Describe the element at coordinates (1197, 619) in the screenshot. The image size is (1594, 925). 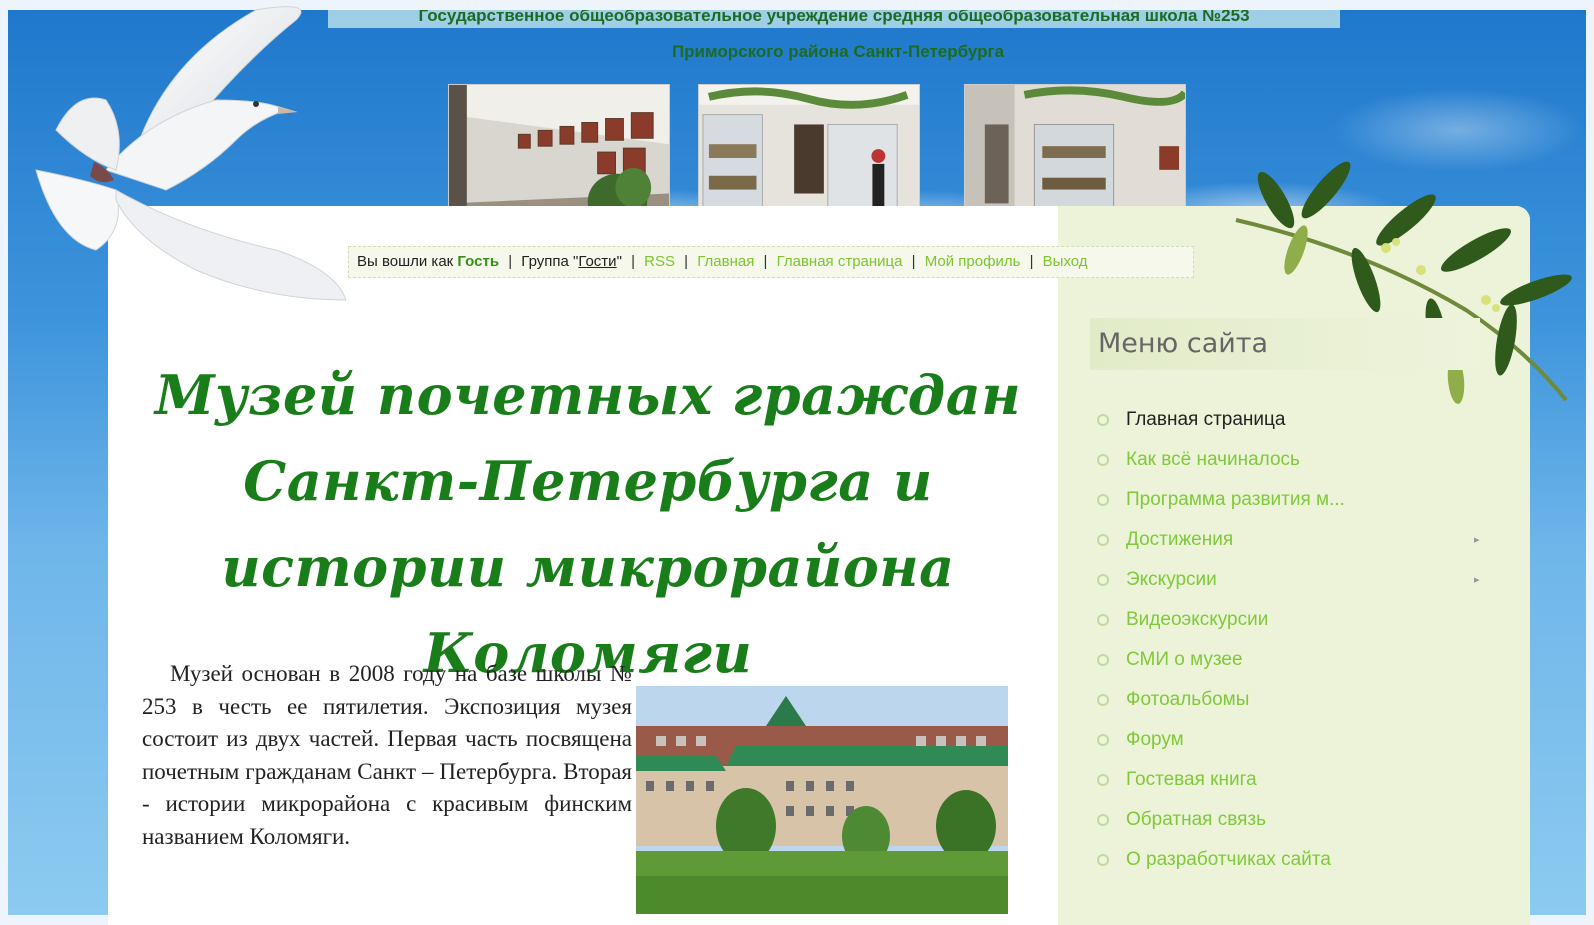
I see `menu-item-label: Видеоэкскурсии` at that location.